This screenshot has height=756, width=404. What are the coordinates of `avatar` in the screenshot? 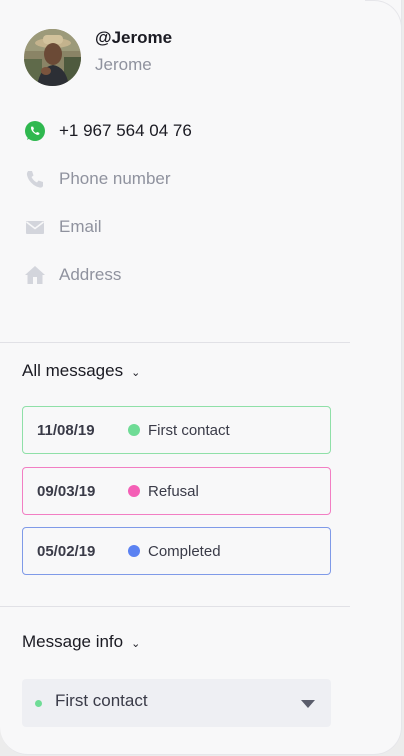 It's located at (52, 57).